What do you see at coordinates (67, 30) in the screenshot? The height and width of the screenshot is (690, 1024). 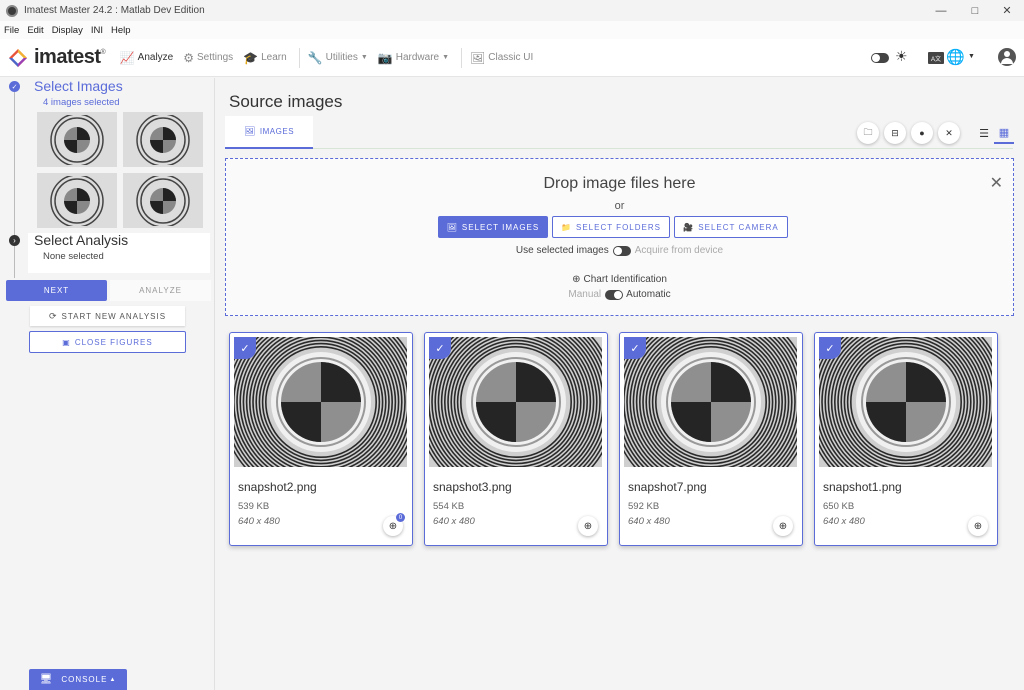 I see `menu-display: Display` at bounding box center [67, 30].